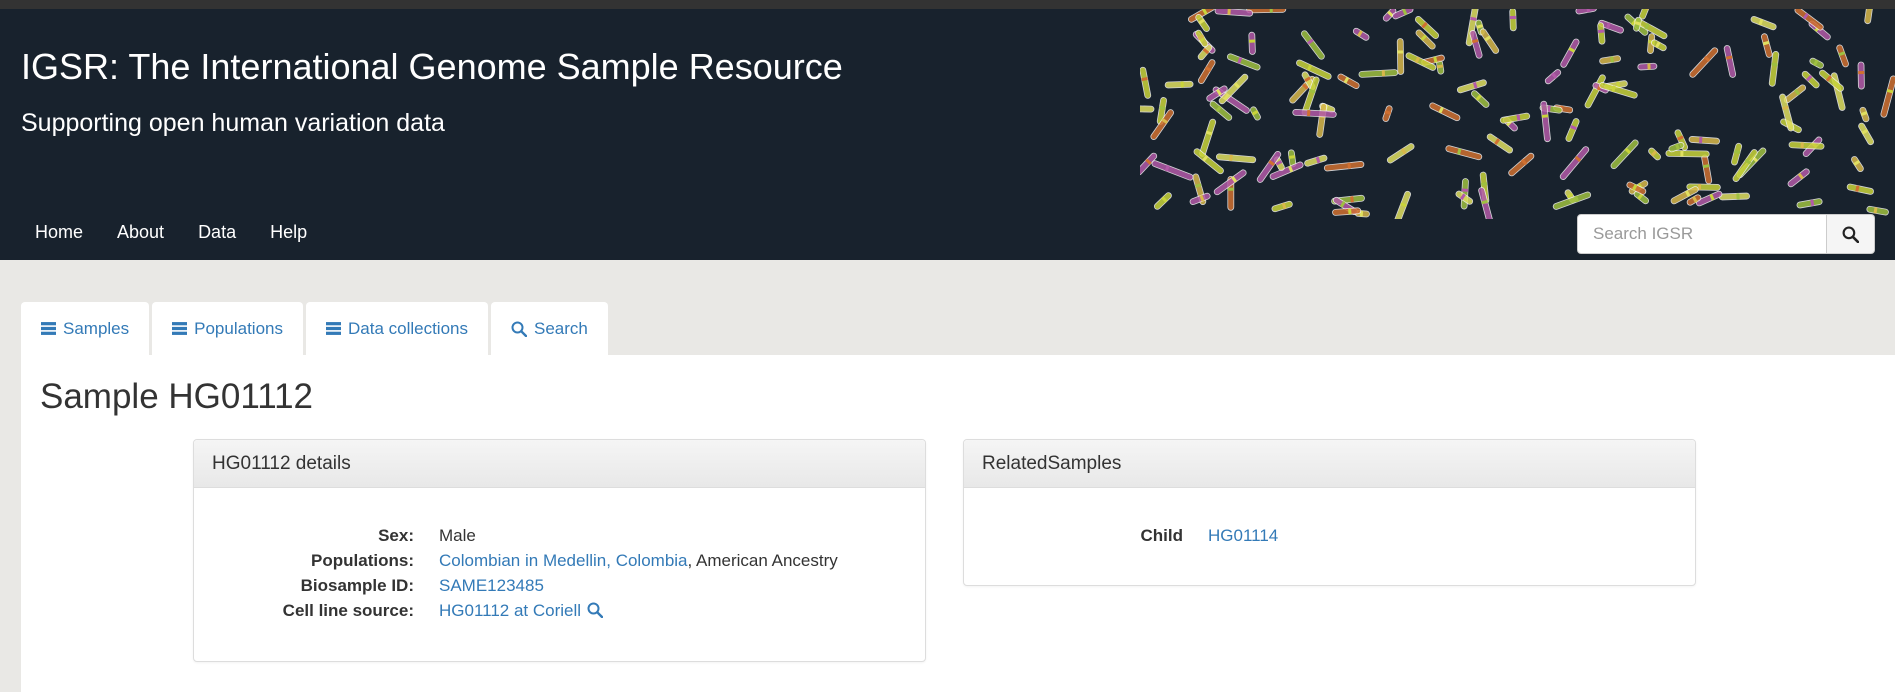 The height and width of the screenshot is (692, 1895). Describe the element at coordinates (762, 560) in the screenshot. I see `population-suffix: , American Ancestry` at that location.